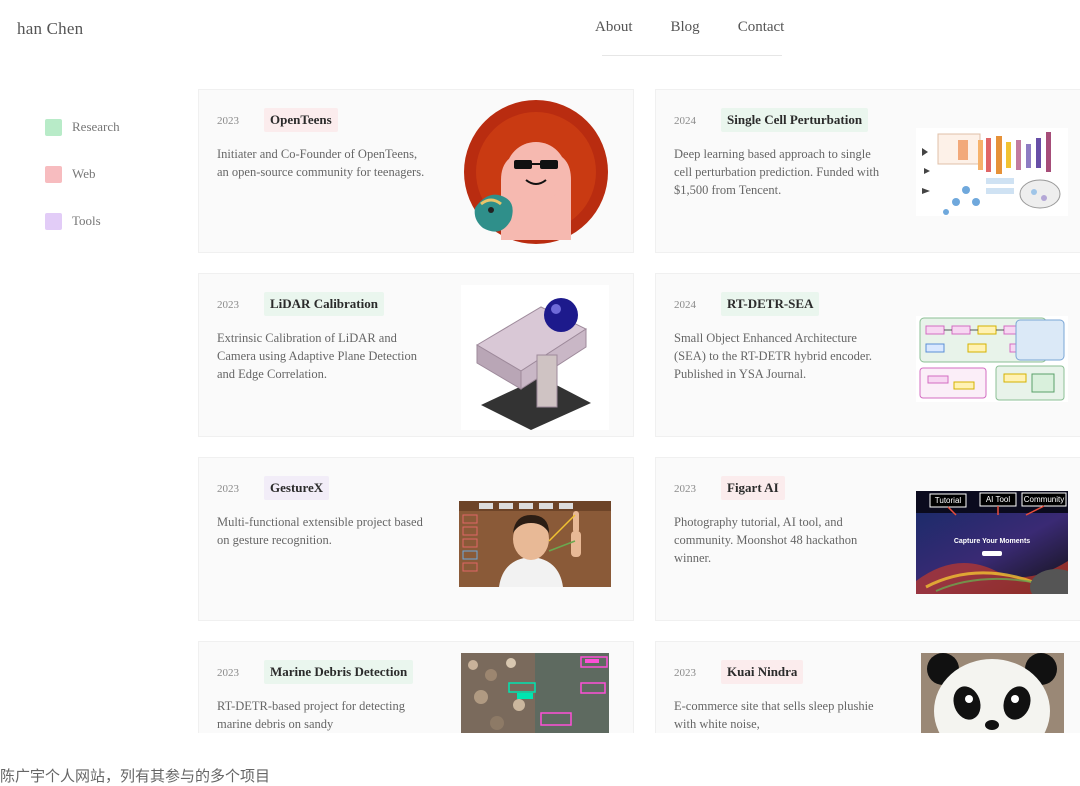 The image size is (1080, 786). What do you see at coordinates (948, 500) in the screenshot?
I see `thumb-label-tutorial: Tutorial` at bounding box center [948, 500].